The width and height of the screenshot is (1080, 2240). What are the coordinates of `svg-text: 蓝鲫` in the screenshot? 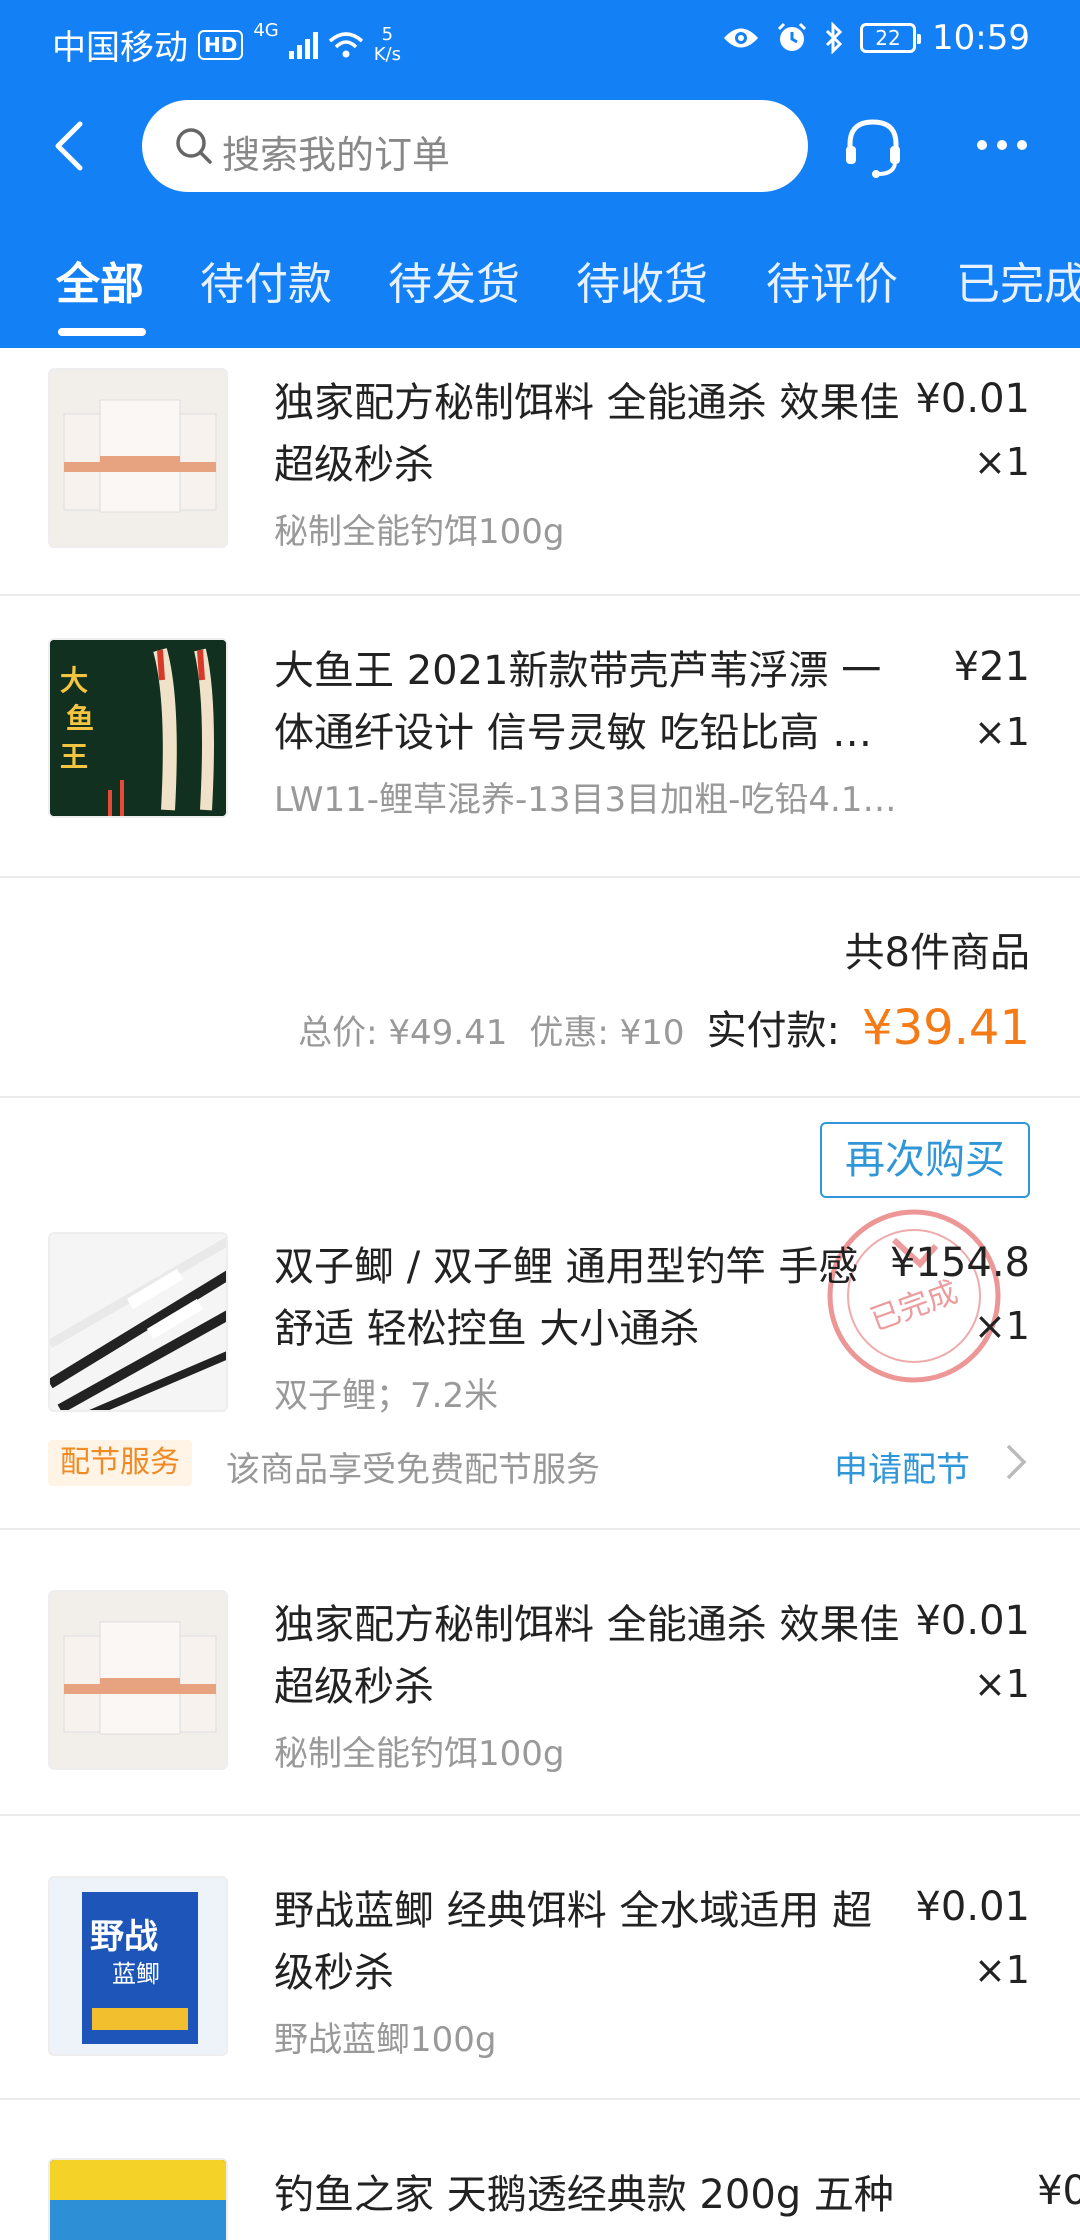 It's located at (136, 1974).